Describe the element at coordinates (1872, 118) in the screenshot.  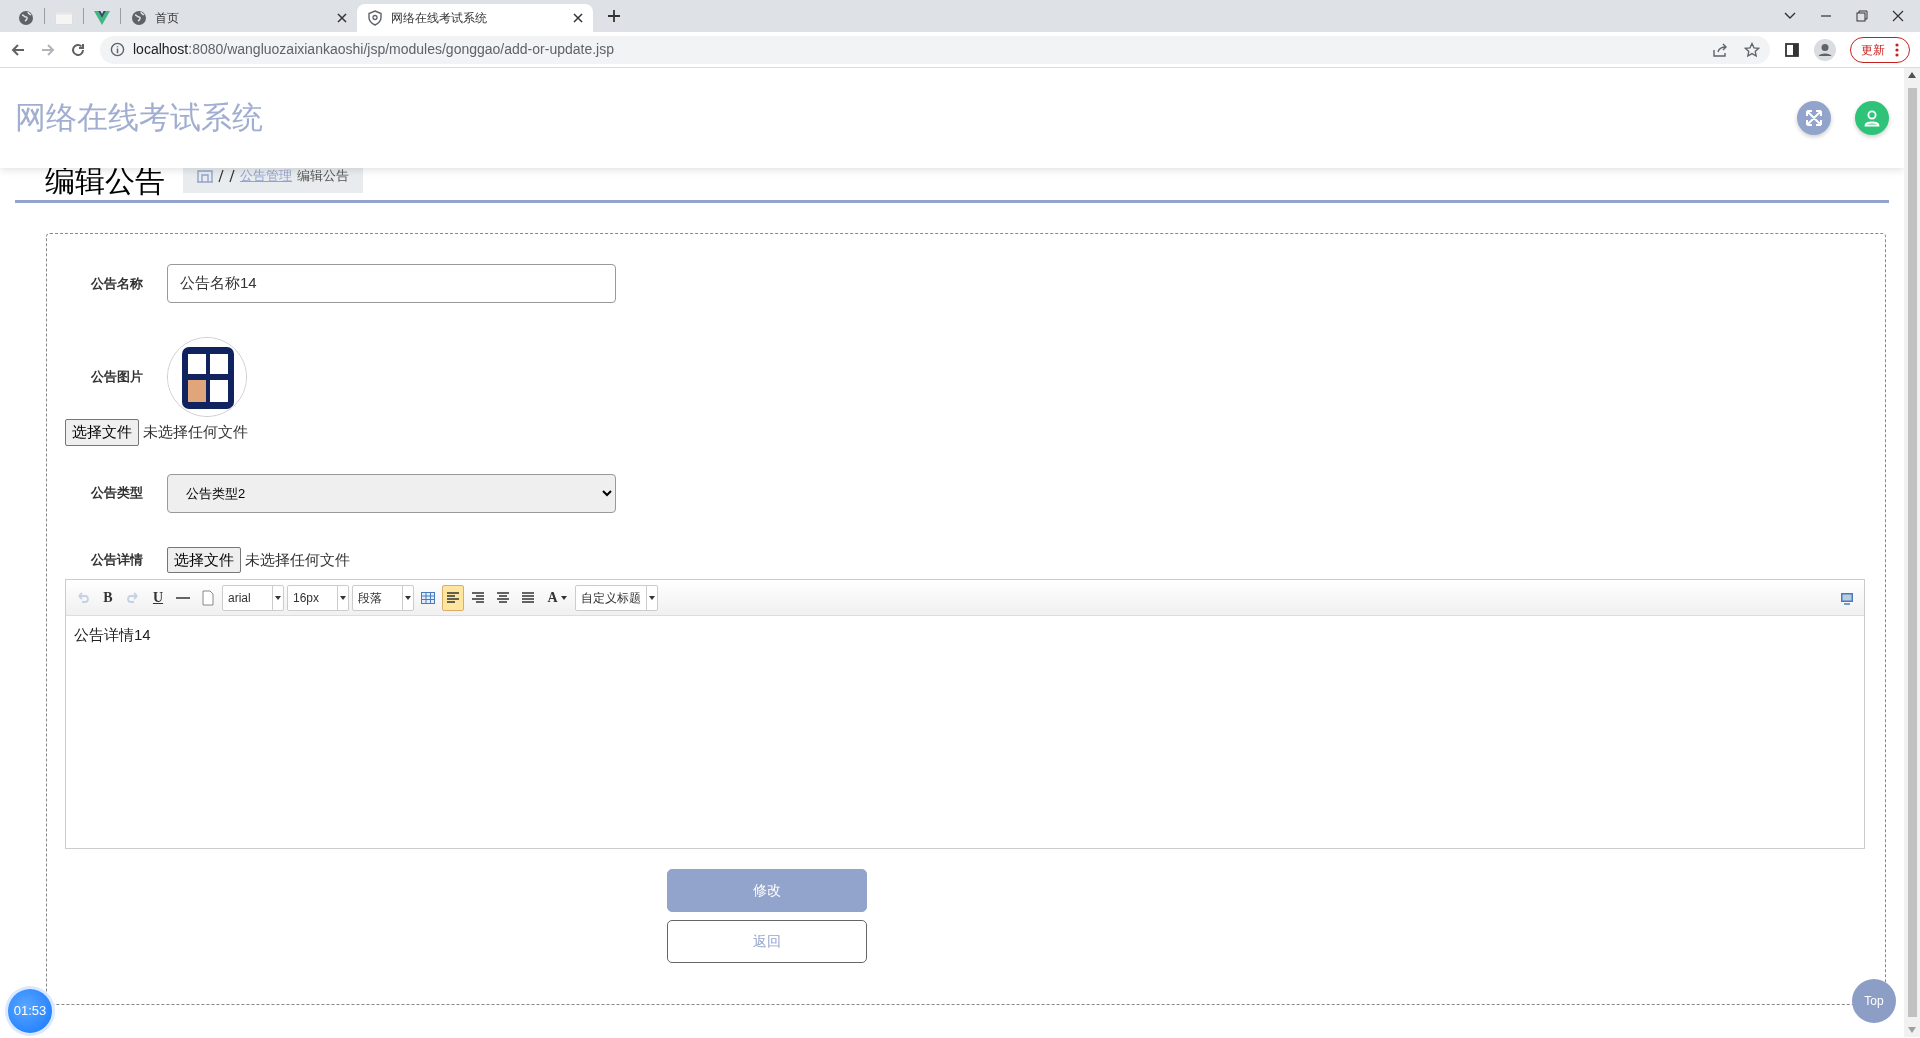
I see `user-icon` at that location.